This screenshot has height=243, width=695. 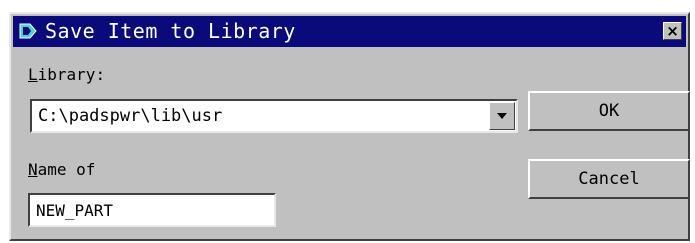 I want to click on name-label: Name of, so click(x=61, y=170).